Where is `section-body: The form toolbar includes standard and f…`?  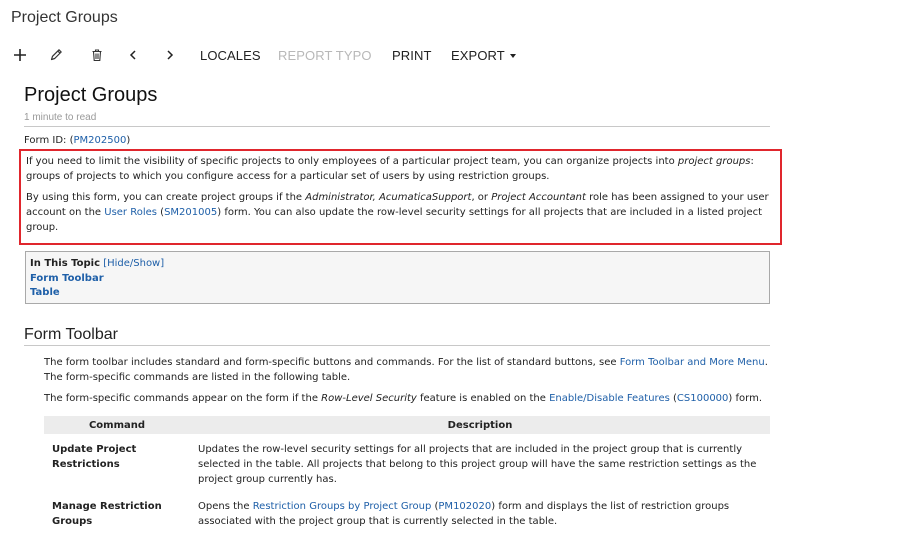 section-body: The form toolbar includes standard and f… is located at coordinates (409, 380).